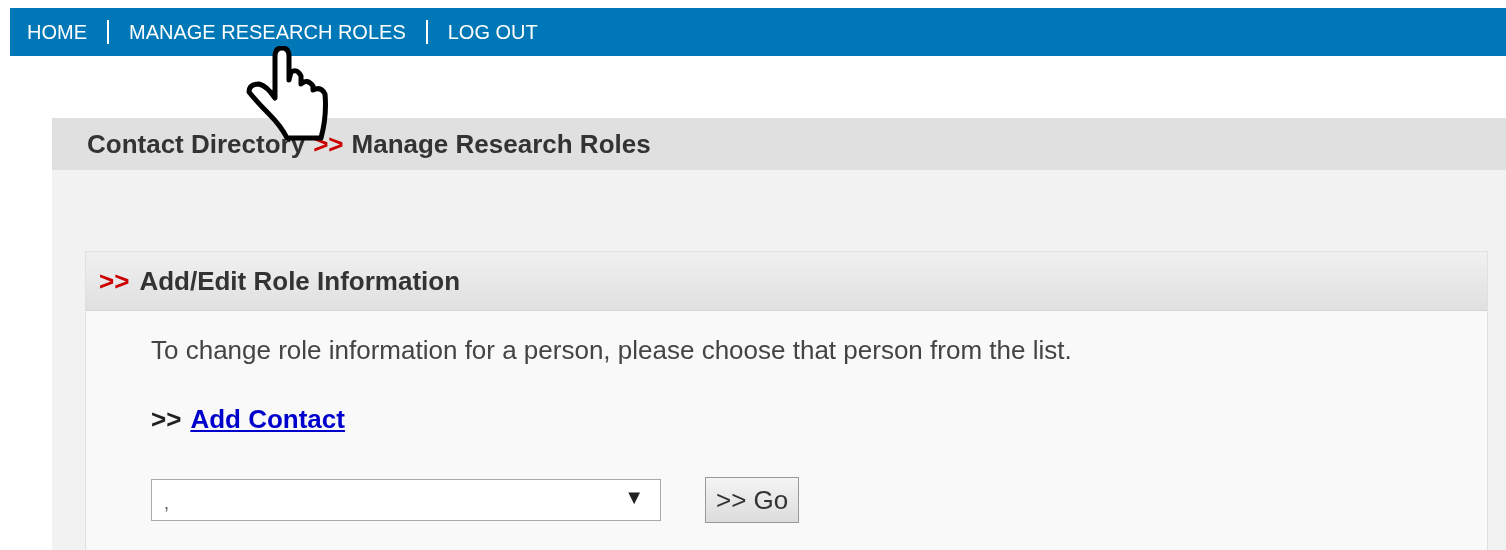 The image size is (1506, 550). What do you see at coordinates (300, 281) in the screenshot?
I see `panel-title: Add/Edit Role Information` at bounding box center [300, 281].